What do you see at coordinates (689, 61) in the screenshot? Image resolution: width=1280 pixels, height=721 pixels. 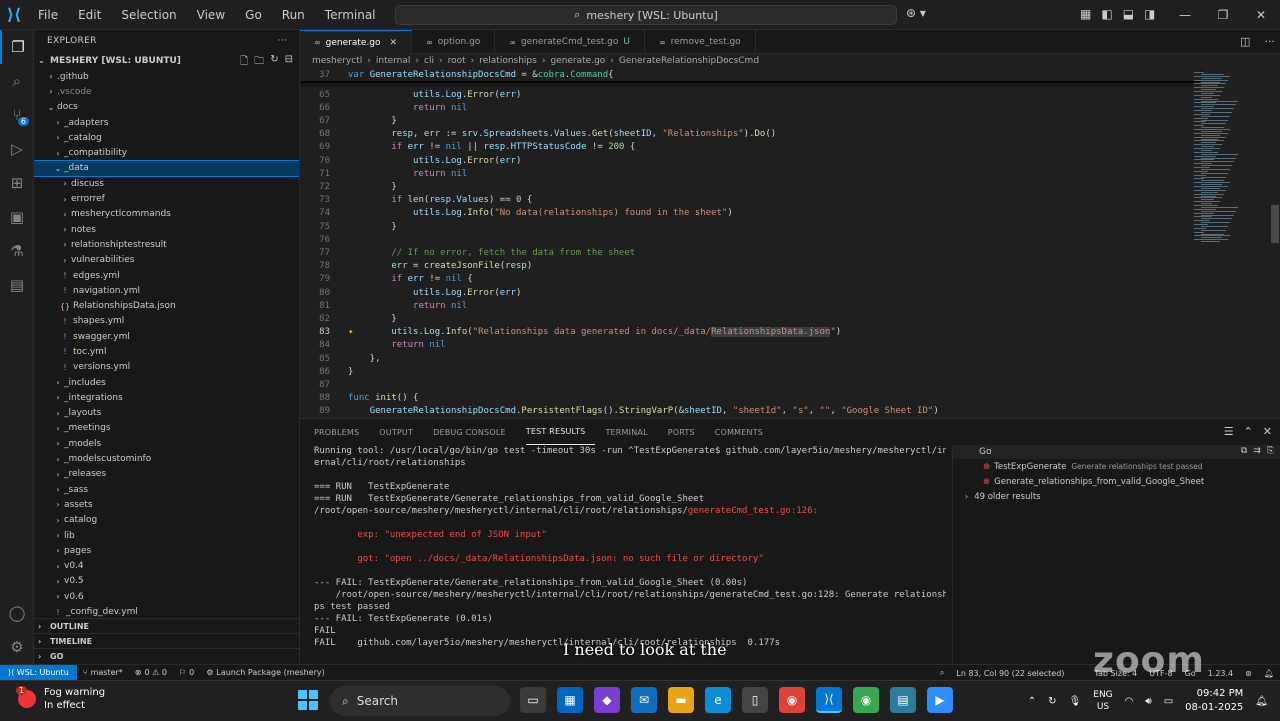 I see `breadcrumb-item: GenerateRelationshipDocsCmd` at bounding box center [689, 61].